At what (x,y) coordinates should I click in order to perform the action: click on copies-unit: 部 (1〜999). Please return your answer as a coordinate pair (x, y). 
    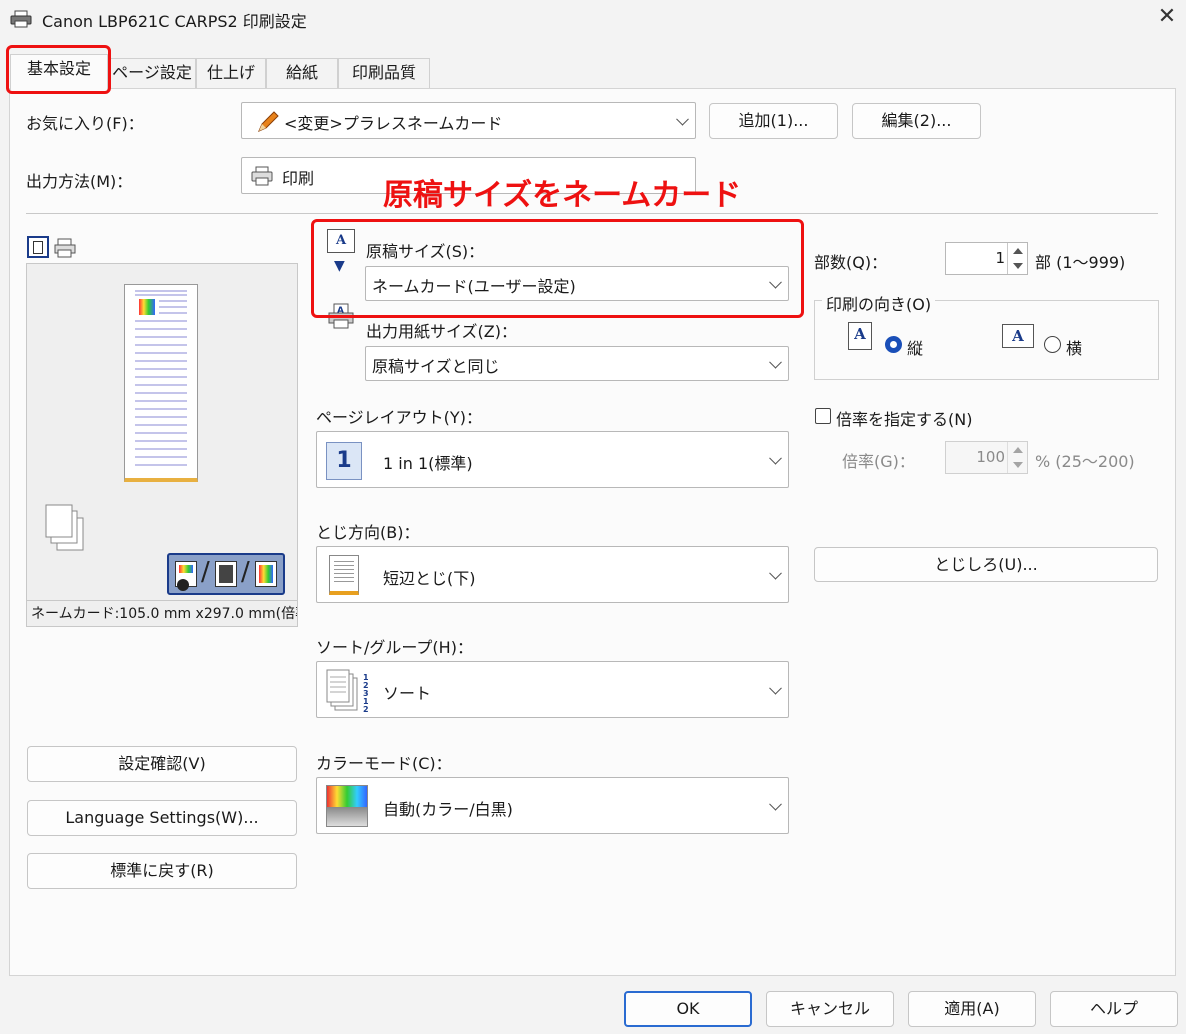
    Looking at the image, I should click on (1080, 262).